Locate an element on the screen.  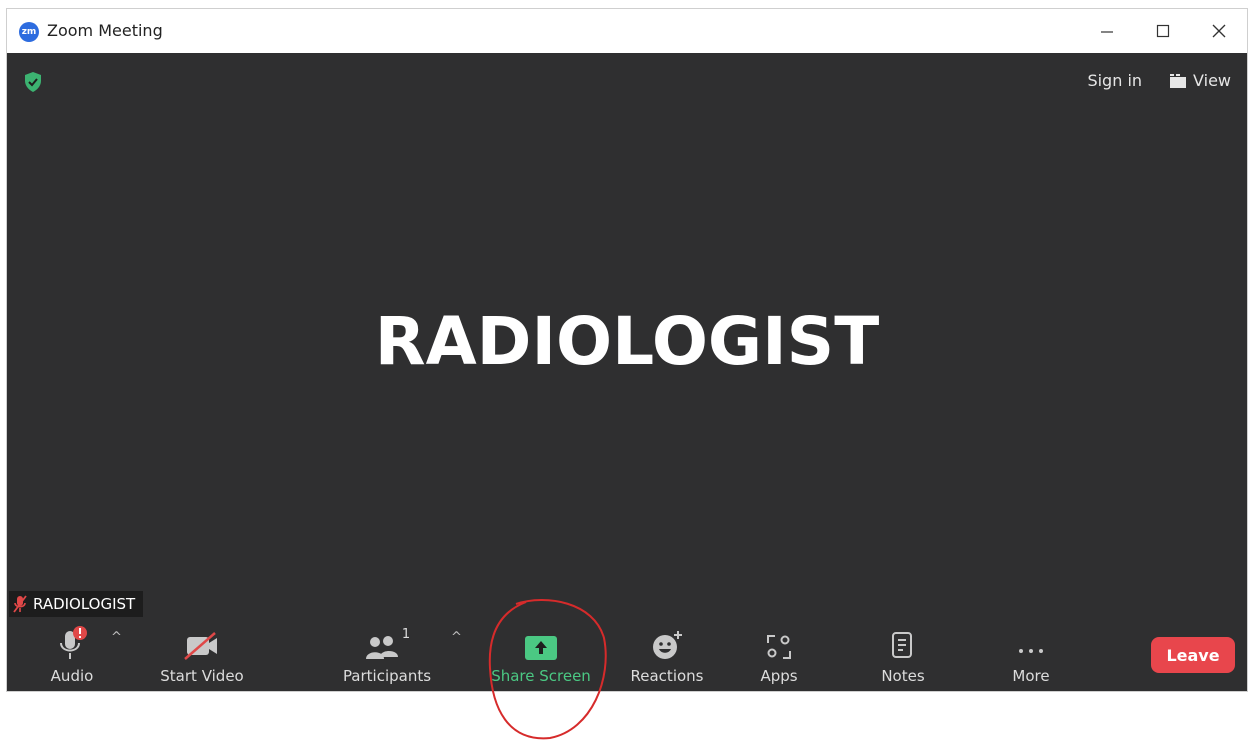
leave-button: Leave is located at coordinates (1193, 655).